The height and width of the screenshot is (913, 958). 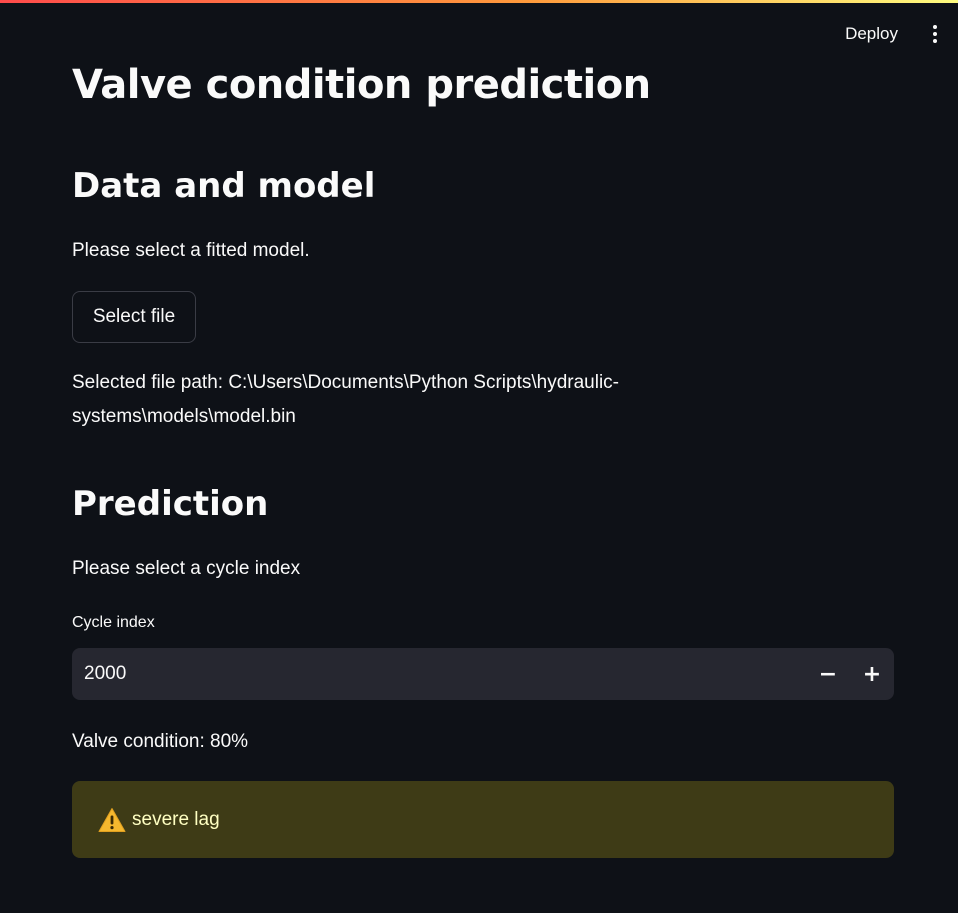 I want to click on increment-button: +, so click(x=872, y=674).